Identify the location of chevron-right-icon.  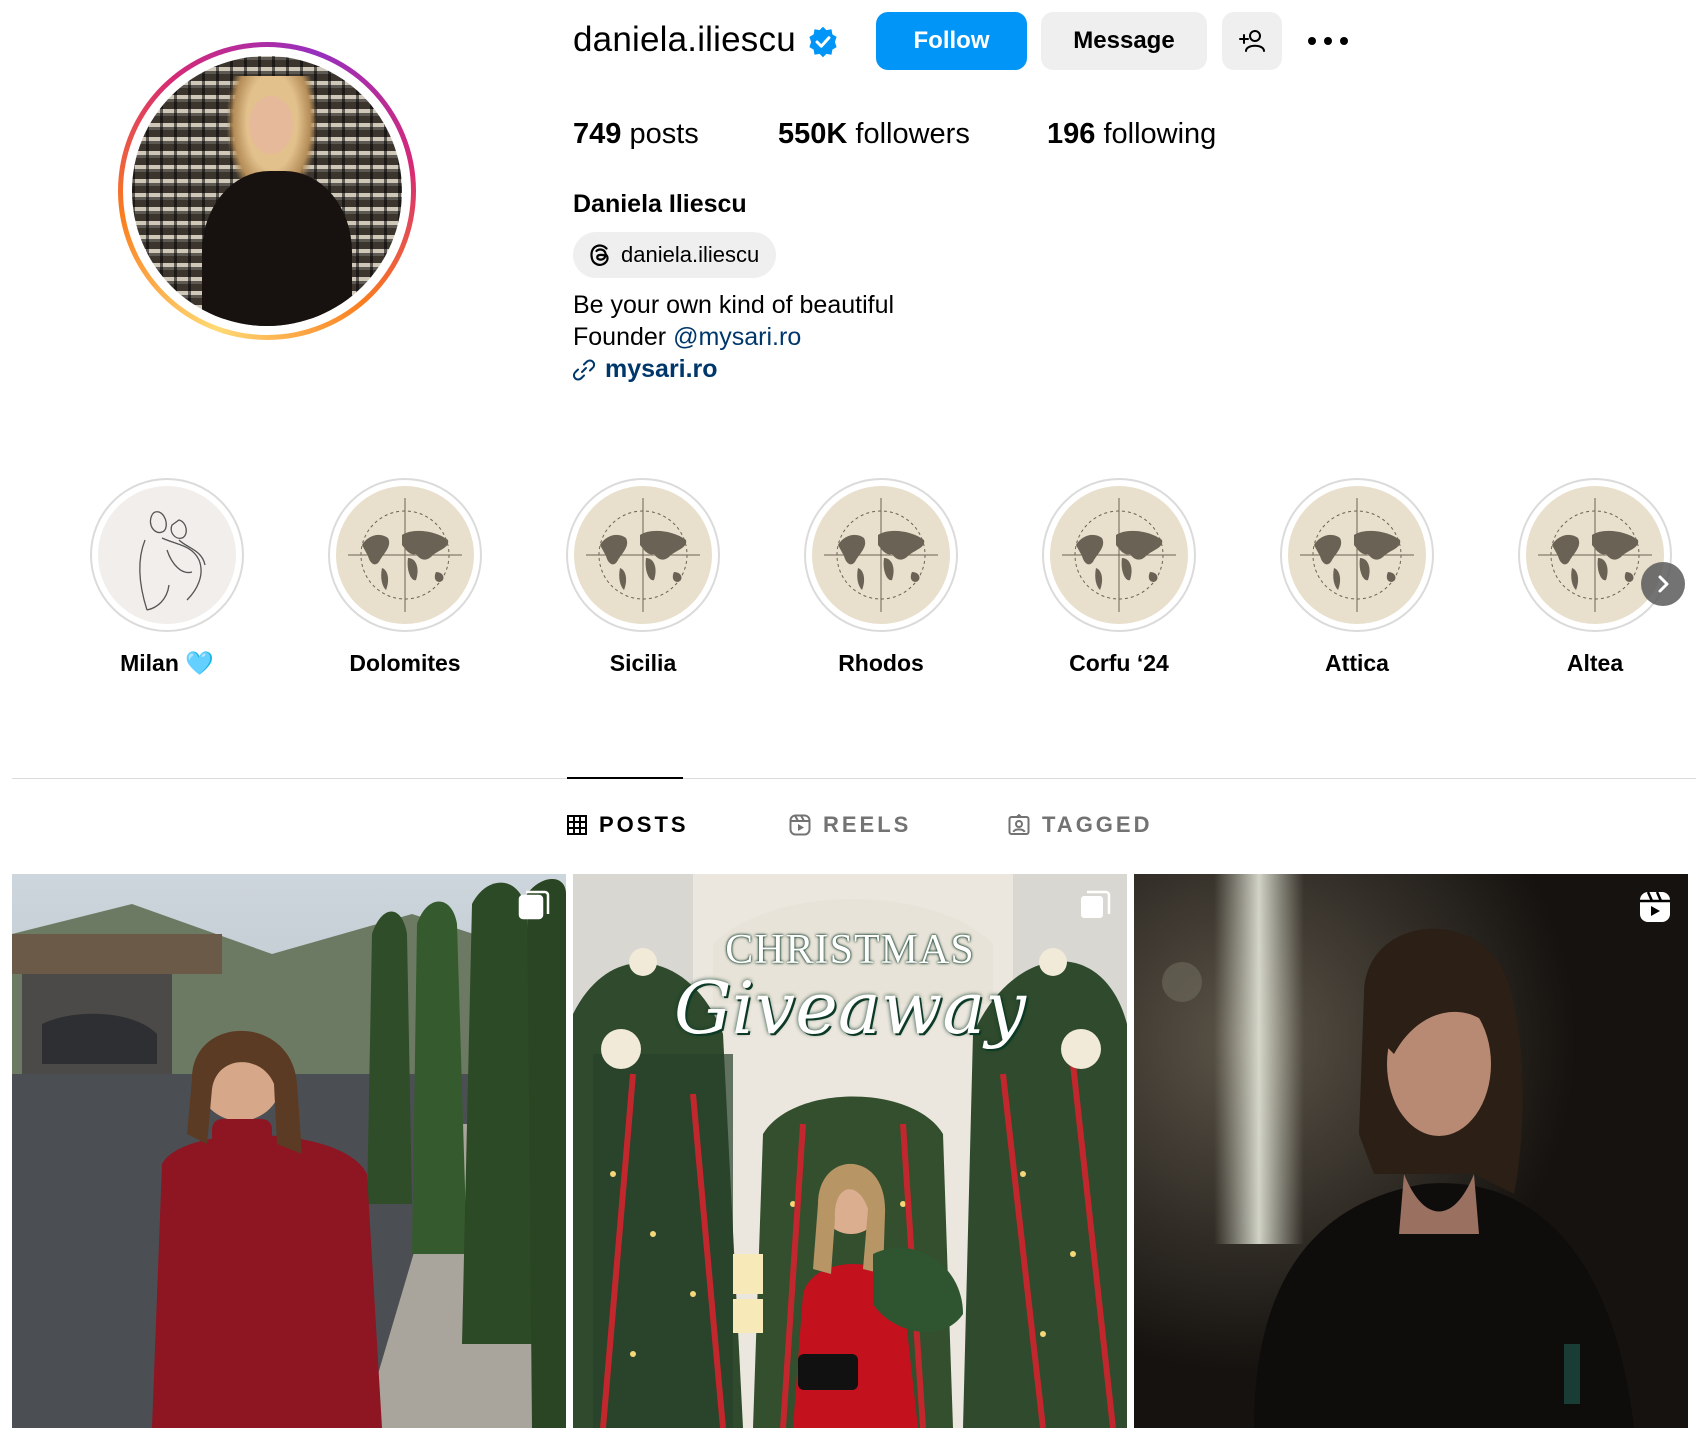
(1663, 584).